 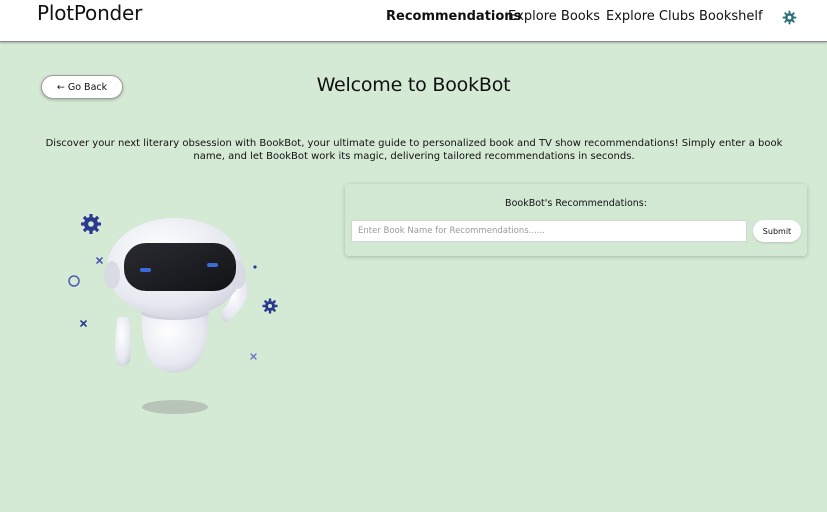 I want to click on robot-visor, so click(x=180, y=267).